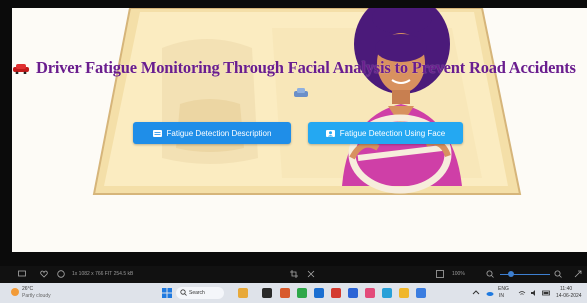 Image resolution: width=587 pixels, height=303 pixels. Describe the element at coordinates (546, 293) in the screenshot. I see `battery-icon` at that location.